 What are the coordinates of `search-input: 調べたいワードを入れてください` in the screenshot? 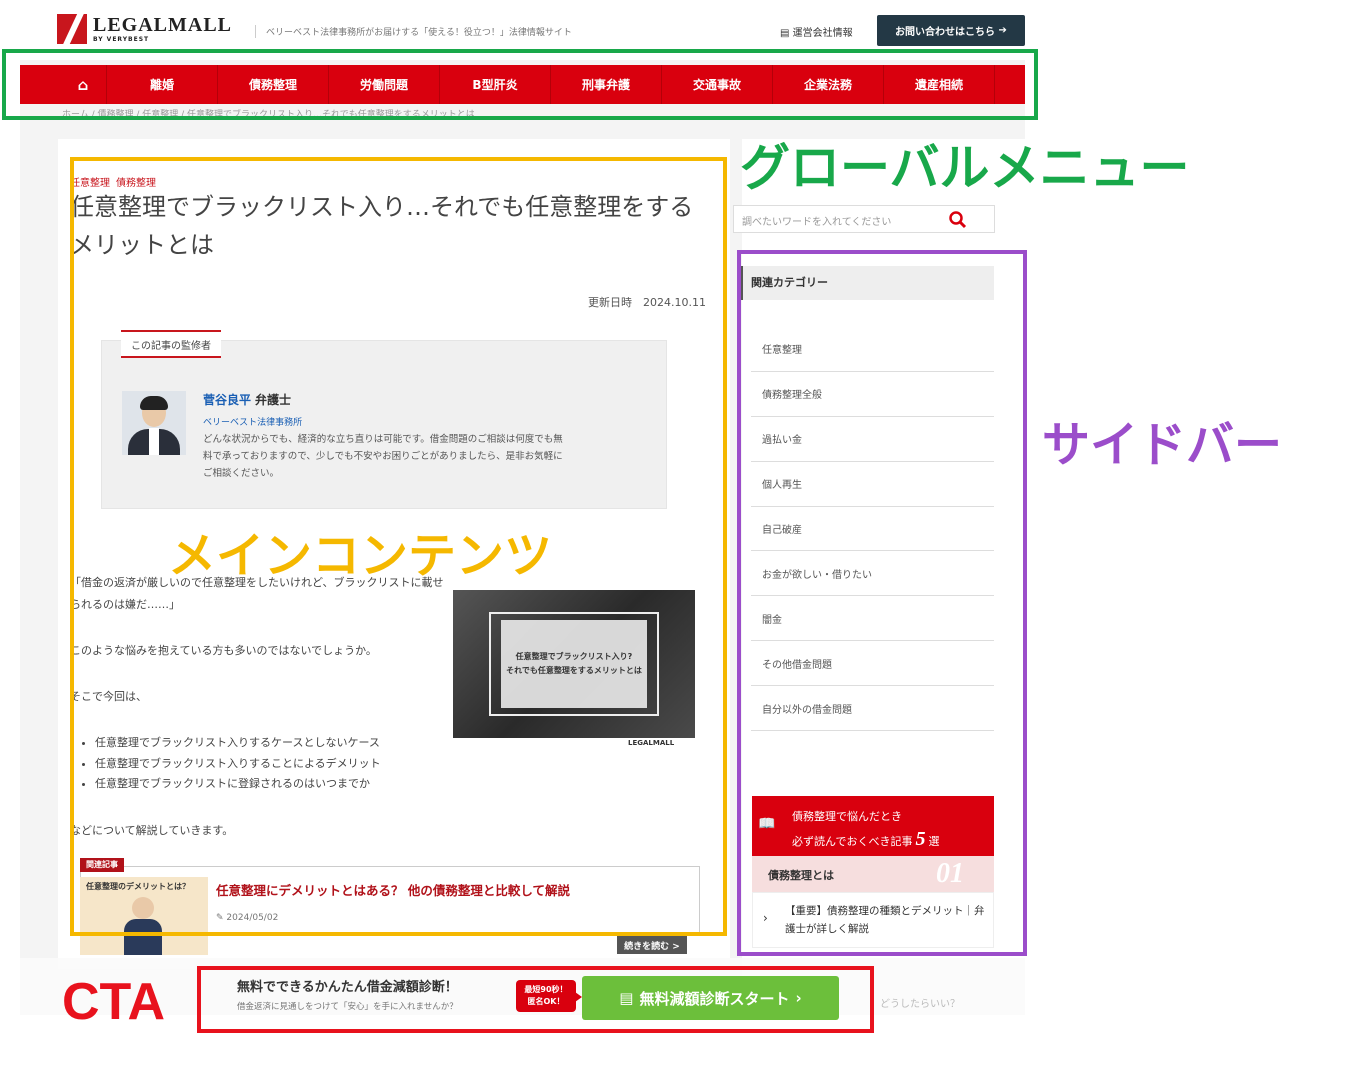 It's located at (864, 219).